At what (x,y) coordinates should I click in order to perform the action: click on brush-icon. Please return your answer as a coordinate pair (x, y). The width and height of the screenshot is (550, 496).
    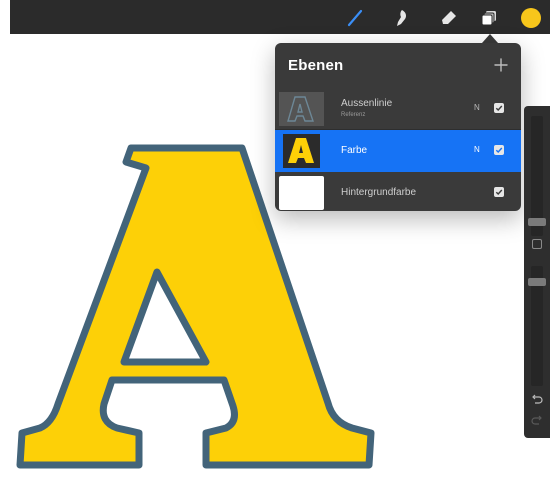
    Looking at the image, I should click on (355, 18).